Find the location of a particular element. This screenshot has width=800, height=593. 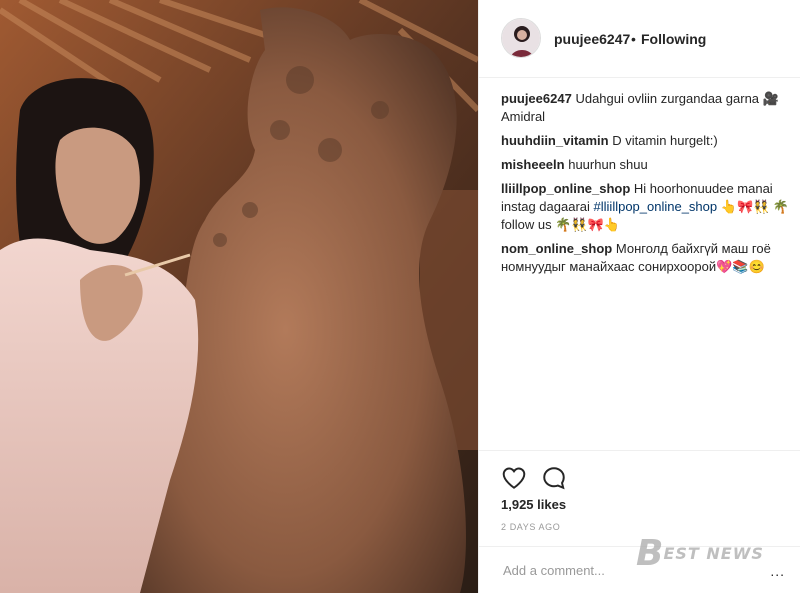

comment-item: huuhdiin_vitamin D vitamin hurgelt:) is located at coordinates (647, 141).